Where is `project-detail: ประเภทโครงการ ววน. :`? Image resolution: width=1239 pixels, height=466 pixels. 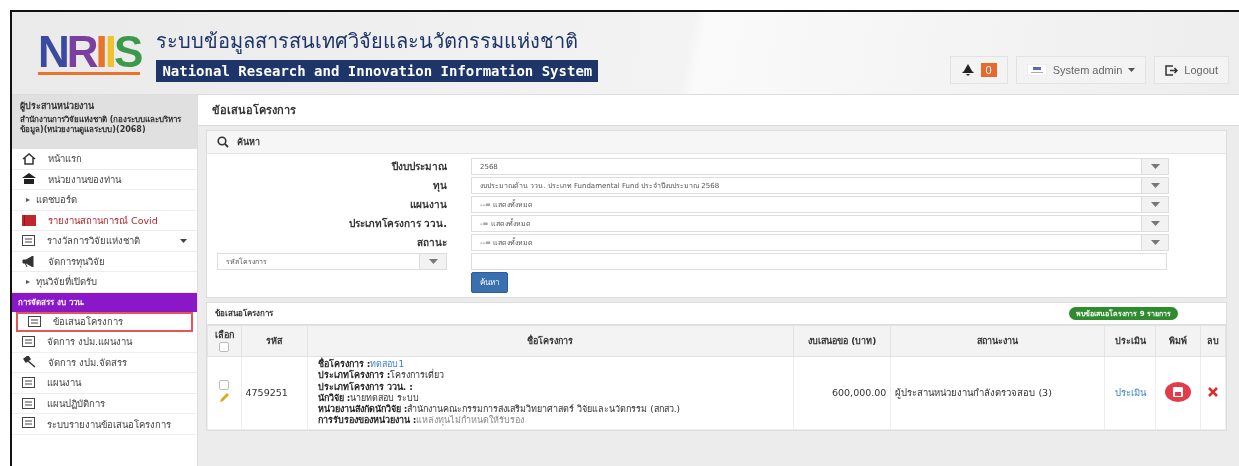 project-detail: ประเภทโครงการ ววน. : is located at coordinates (365, 387).